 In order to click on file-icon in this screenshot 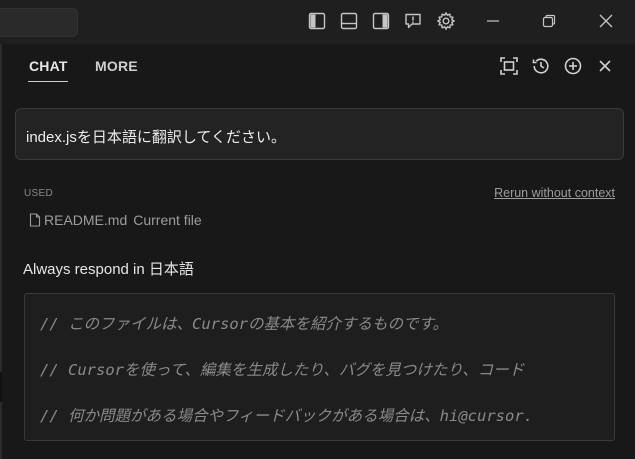, I will do `click(35, 220)`.